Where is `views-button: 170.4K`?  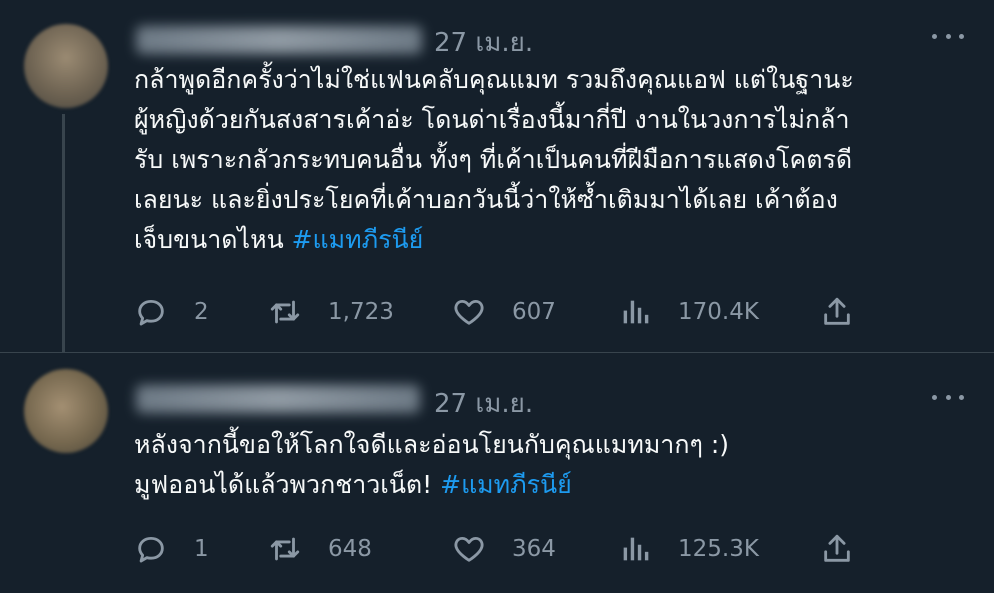 views-button: 170.4K is located at coordinates (688, 312).